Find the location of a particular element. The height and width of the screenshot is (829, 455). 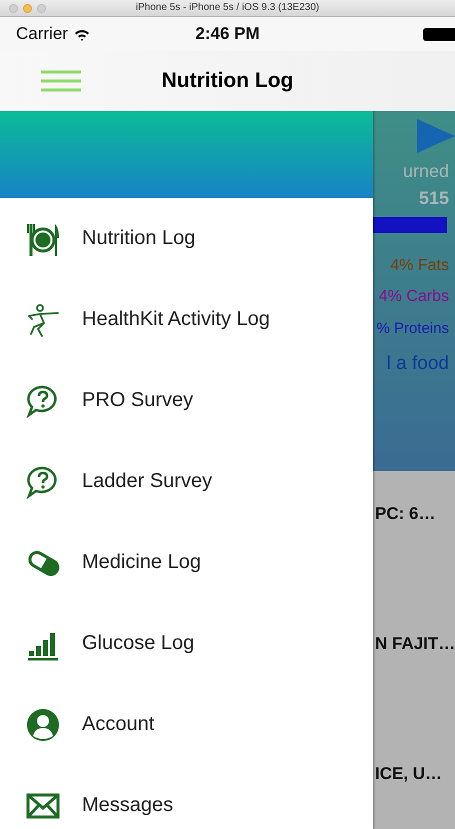

menu-item: Glucose Log is located at coordinates (186, 643).